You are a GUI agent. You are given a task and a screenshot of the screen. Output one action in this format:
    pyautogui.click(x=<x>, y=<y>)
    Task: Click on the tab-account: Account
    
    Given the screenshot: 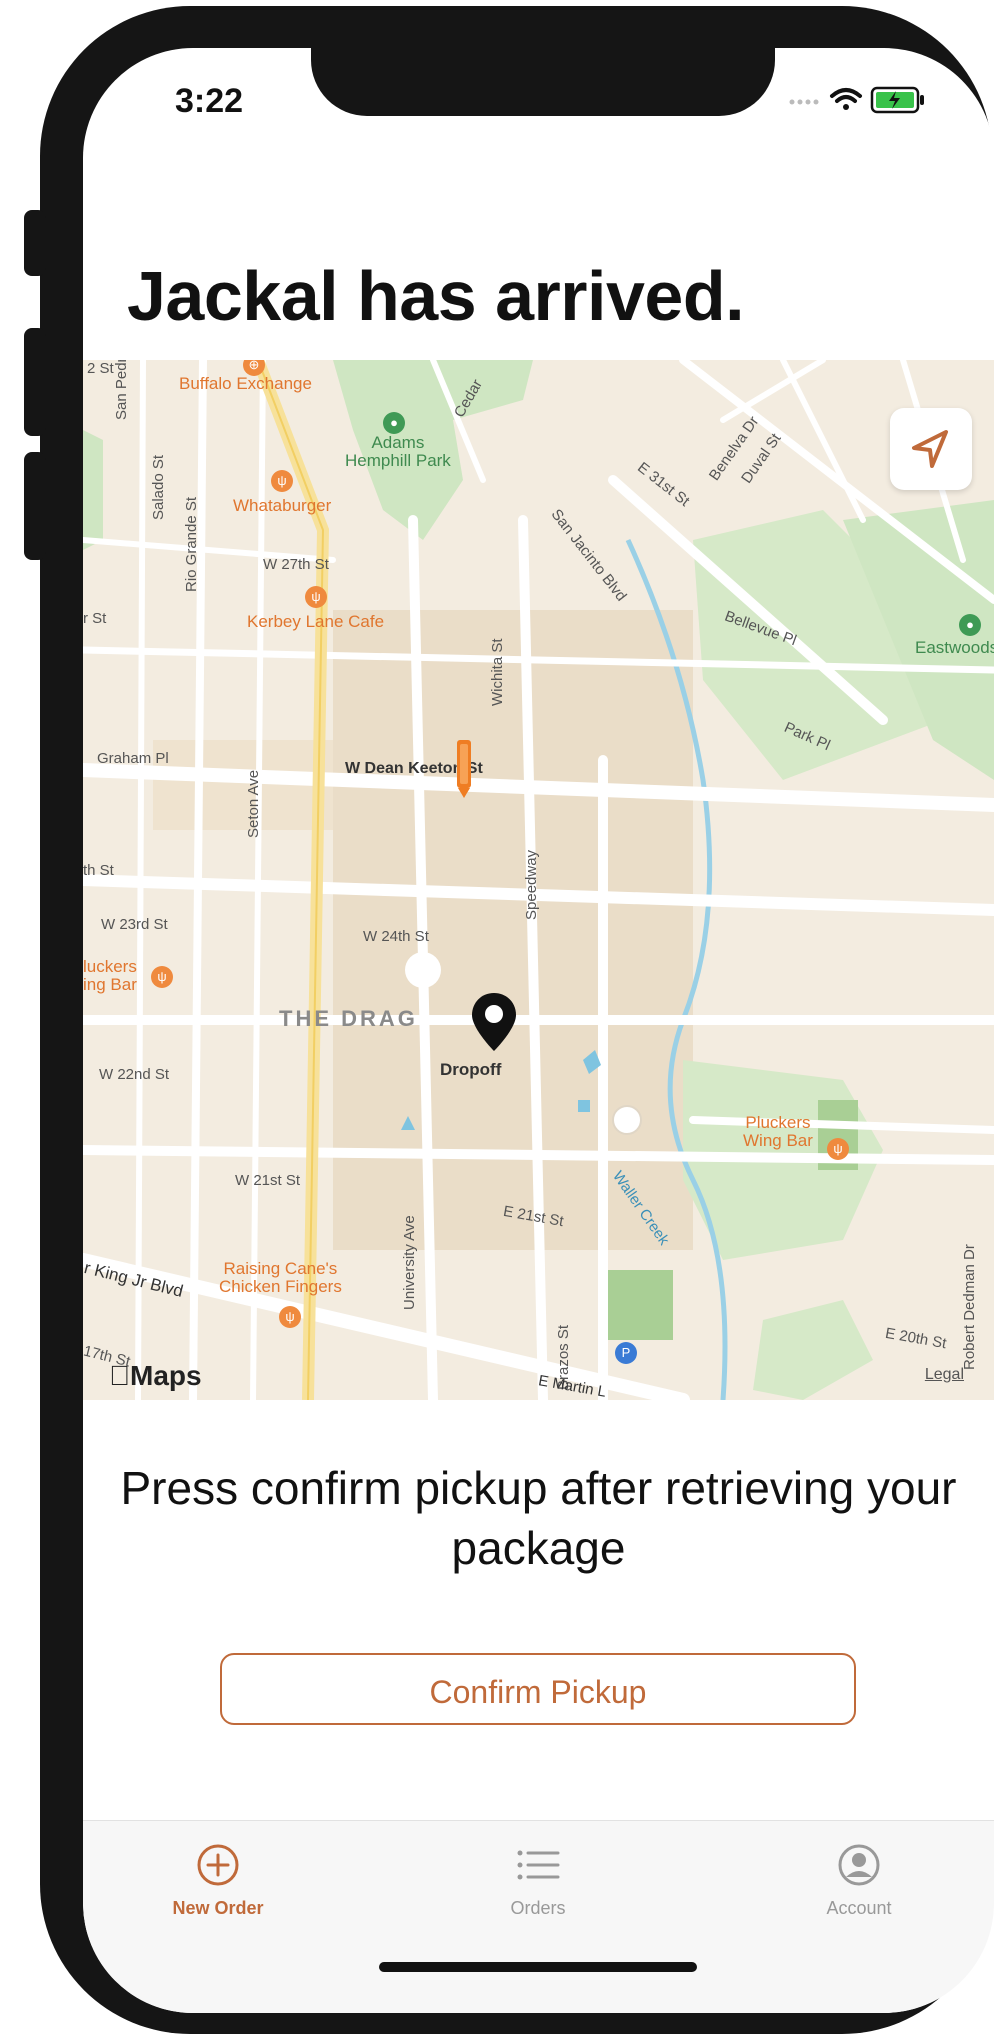 What is the action you would take?
    pyautogui.click(x=859, y=1881)
    